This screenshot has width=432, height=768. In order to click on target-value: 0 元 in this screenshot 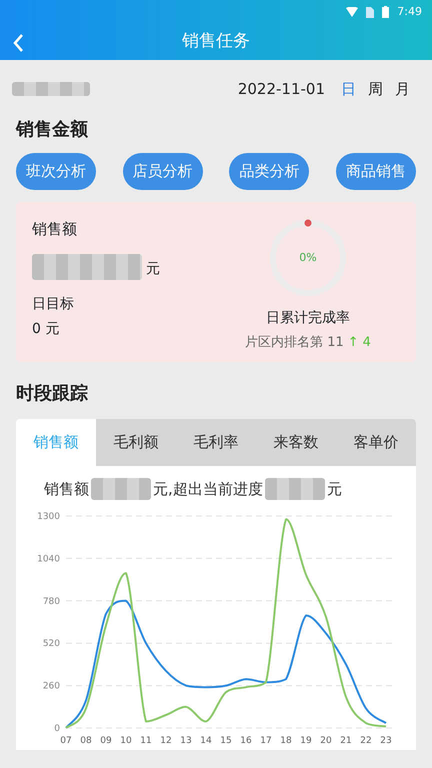, I will do `click(46, 329)`.